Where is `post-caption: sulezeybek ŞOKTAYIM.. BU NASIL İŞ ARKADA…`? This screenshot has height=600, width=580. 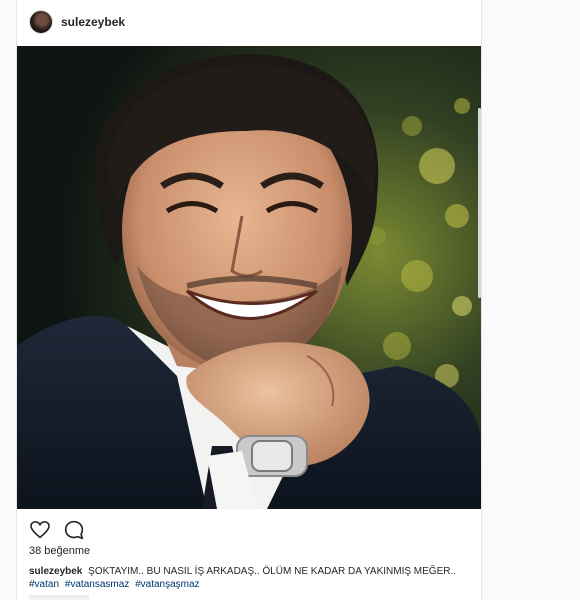 post-caption: sulezeybek ŞOKTAYIM.. BU NASIL İŞ ARKADA… is located at coordinates (249, 578).